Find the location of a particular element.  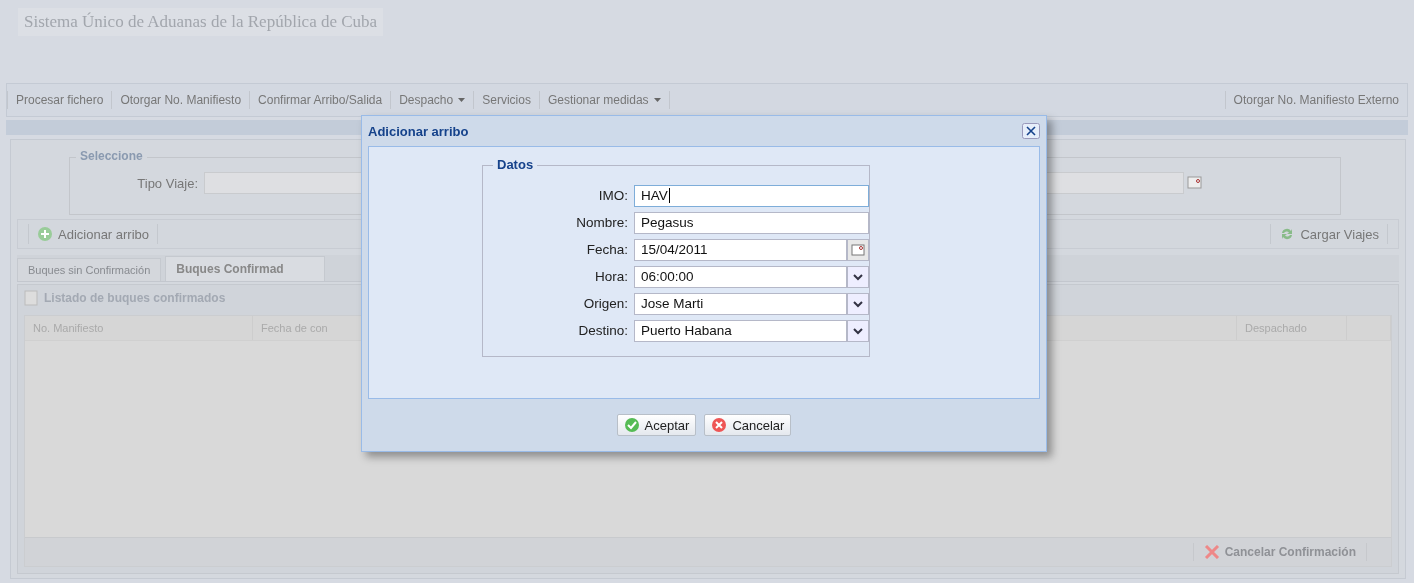

add-arrival-button: Adicionar arribo is located at coordinates (93, 234).